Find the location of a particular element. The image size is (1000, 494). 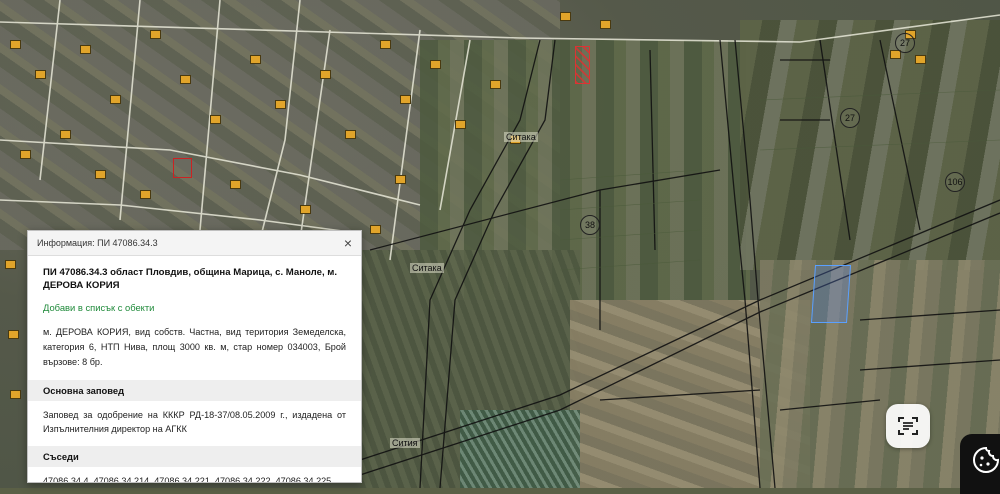

scan-text-icon is located at coordinates (908, 426).